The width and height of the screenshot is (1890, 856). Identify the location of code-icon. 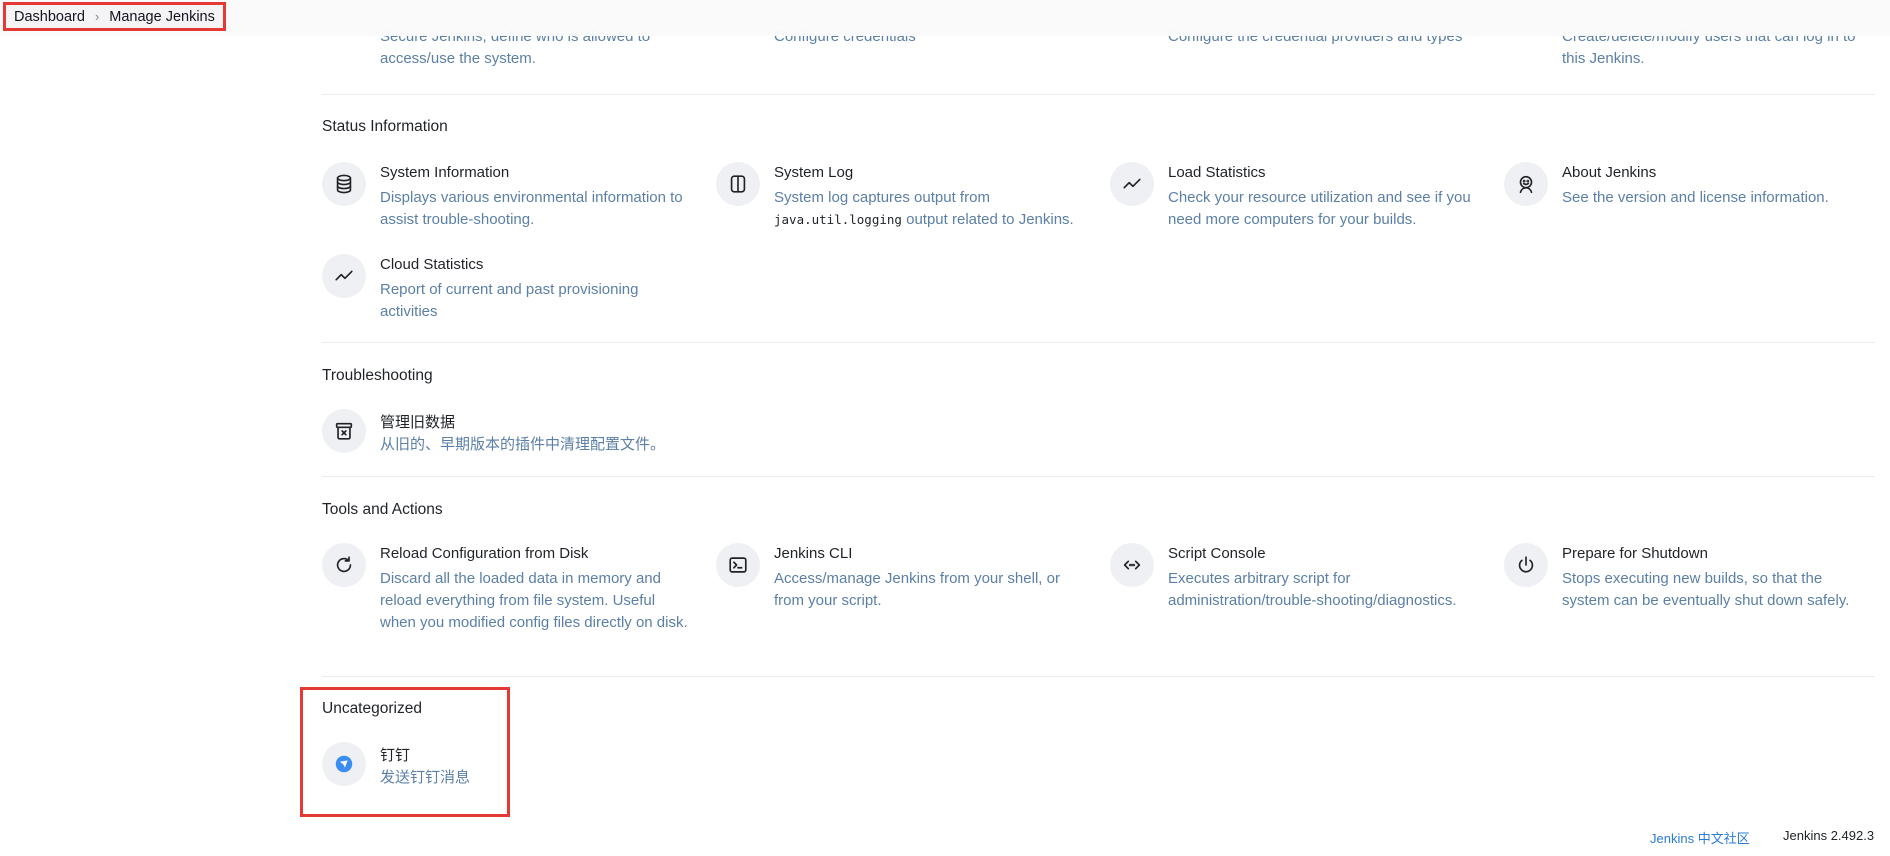
(1132, 565).